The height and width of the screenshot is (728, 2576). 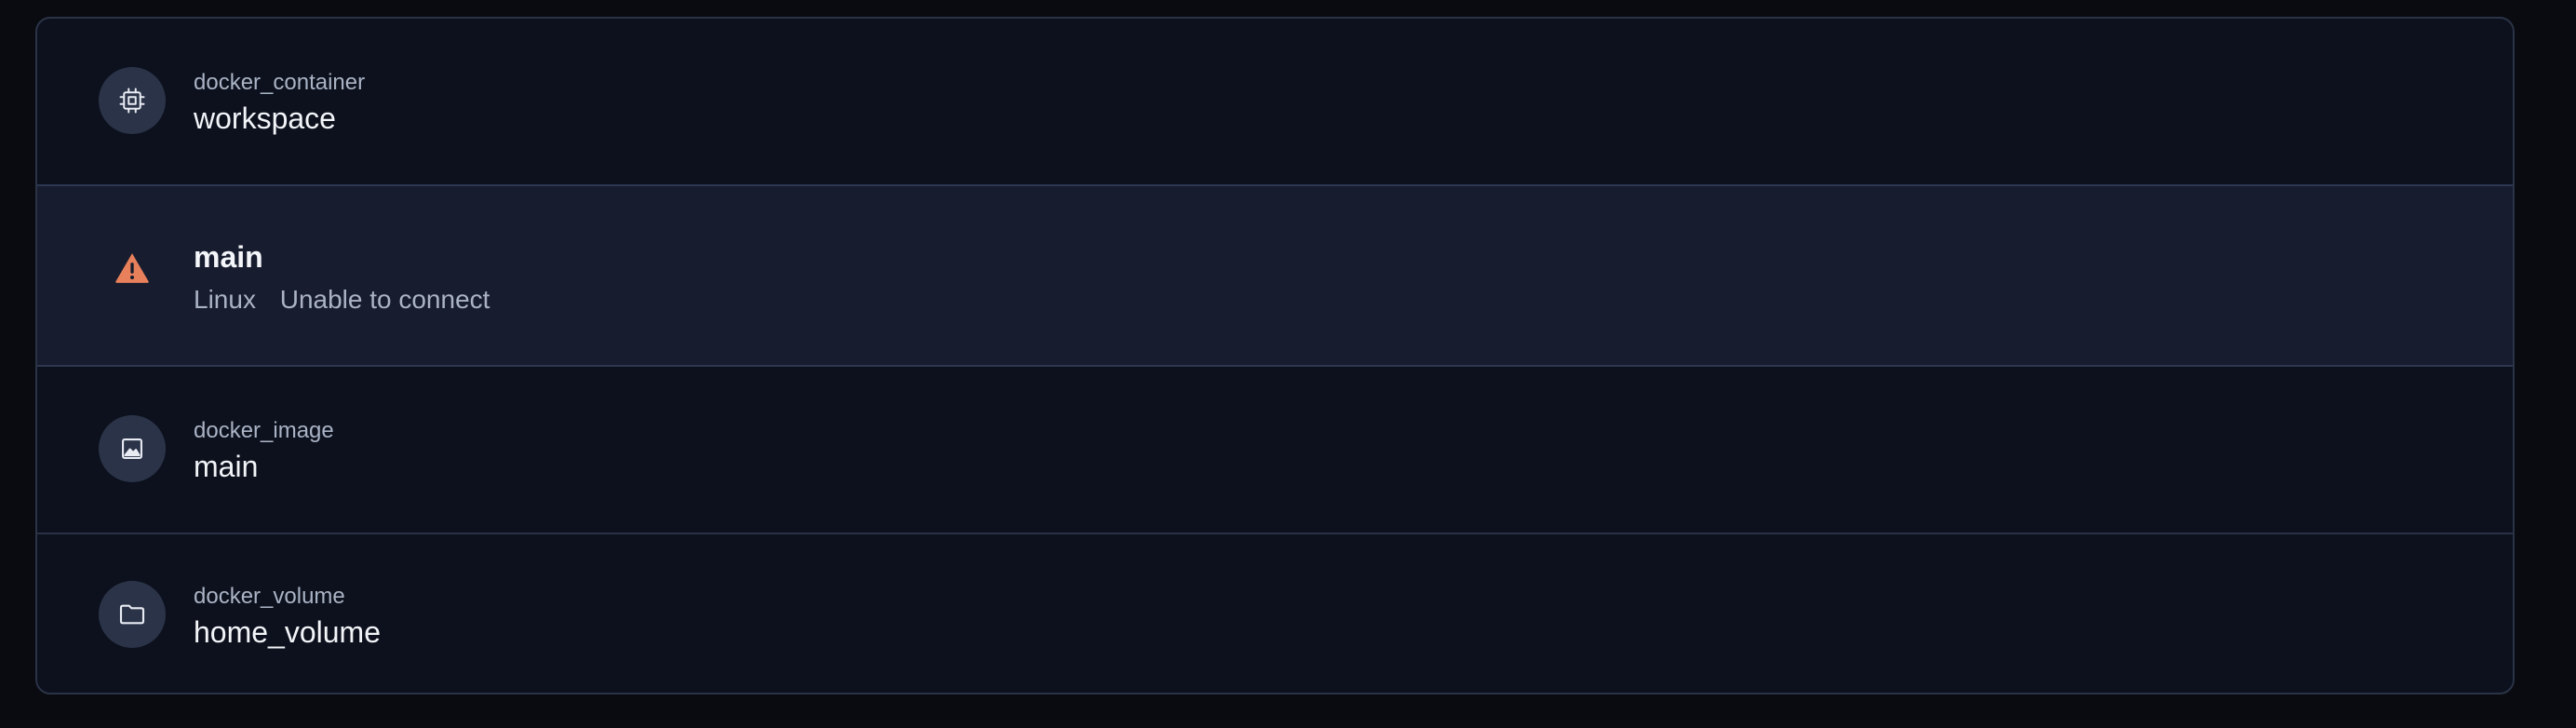 What do you see at coordinates (226, 466) in the screenshot?
I see `resource-name: main` at bounding box center [226, 466].